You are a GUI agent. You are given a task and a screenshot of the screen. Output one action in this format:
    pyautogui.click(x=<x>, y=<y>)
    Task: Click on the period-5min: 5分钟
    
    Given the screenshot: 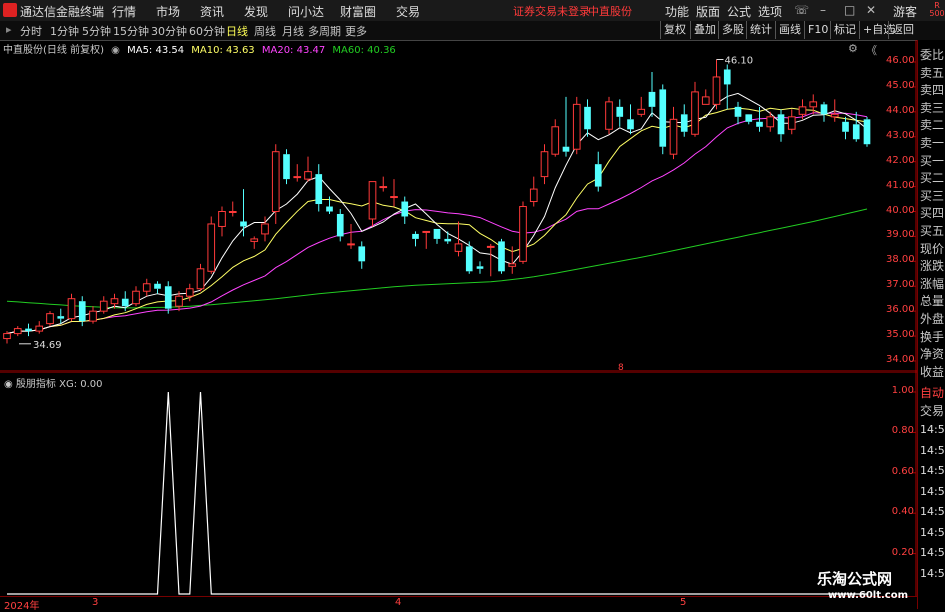 What is the action you would take?
    pyautogui.click(x=96, y=31)
    